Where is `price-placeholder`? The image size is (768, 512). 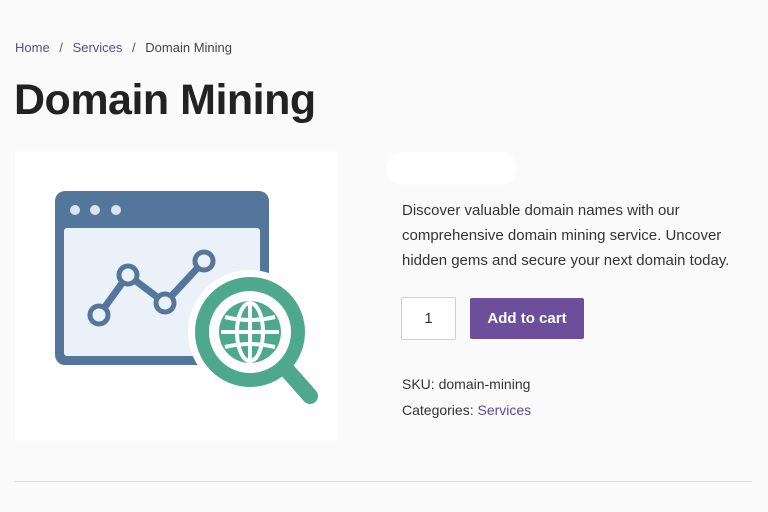 price-placeholder is located at coordinates (451, 168).